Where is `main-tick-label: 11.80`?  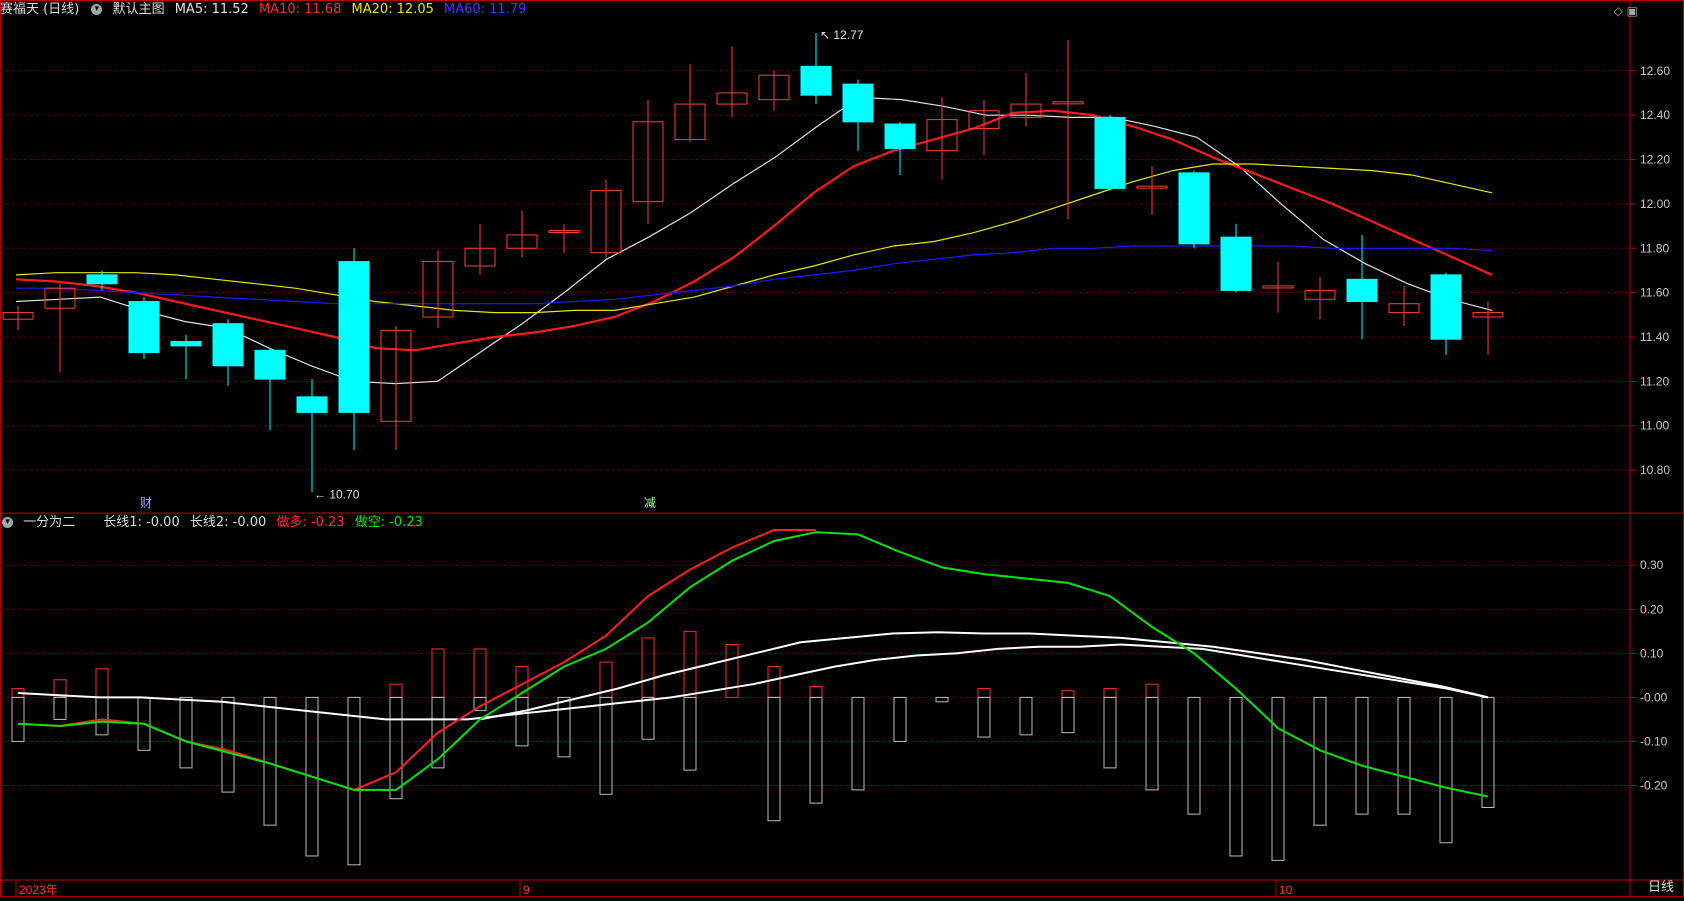 main-tick-label: 11.80 is located at coordinates (1654, 248).